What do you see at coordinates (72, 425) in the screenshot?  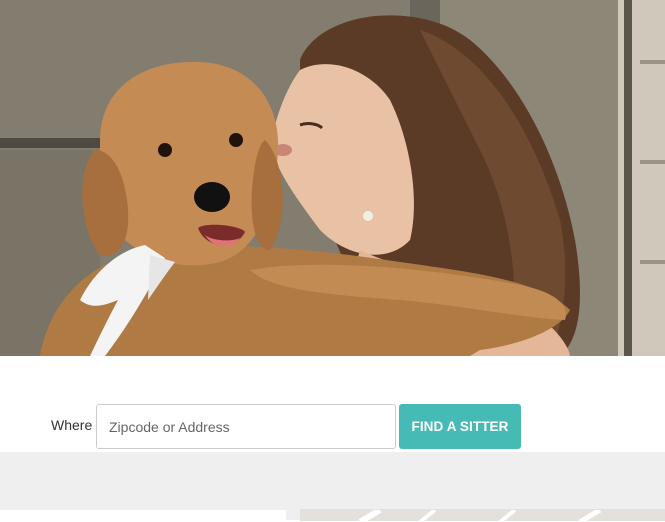 I see `where-label: Where` at bounding box center [72, 425].